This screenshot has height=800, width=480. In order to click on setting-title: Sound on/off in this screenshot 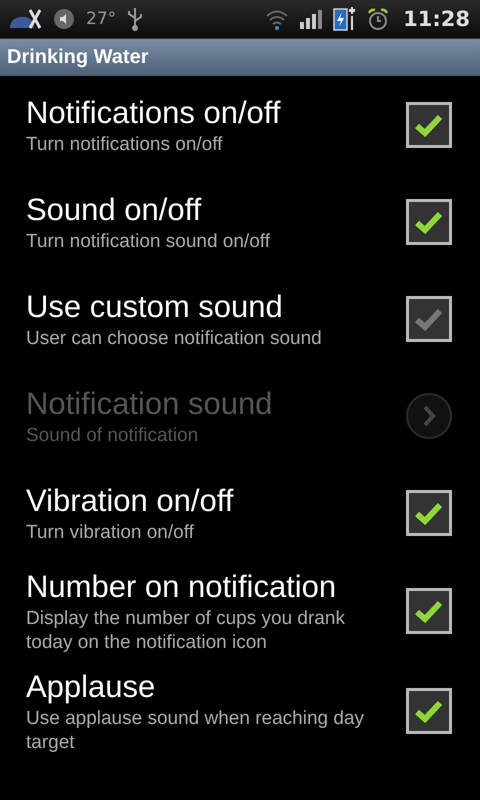, I will do `click(114, 209)`.